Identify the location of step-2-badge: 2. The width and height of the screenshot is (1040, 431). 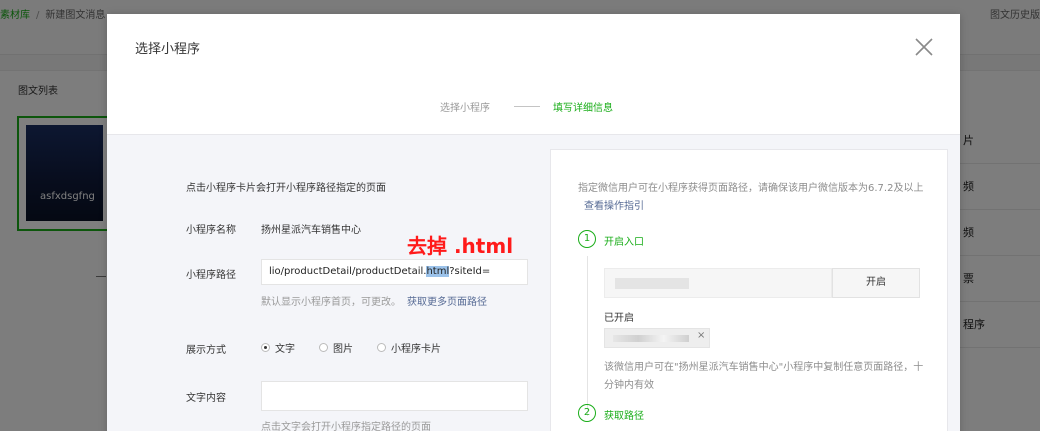
(587, 413).